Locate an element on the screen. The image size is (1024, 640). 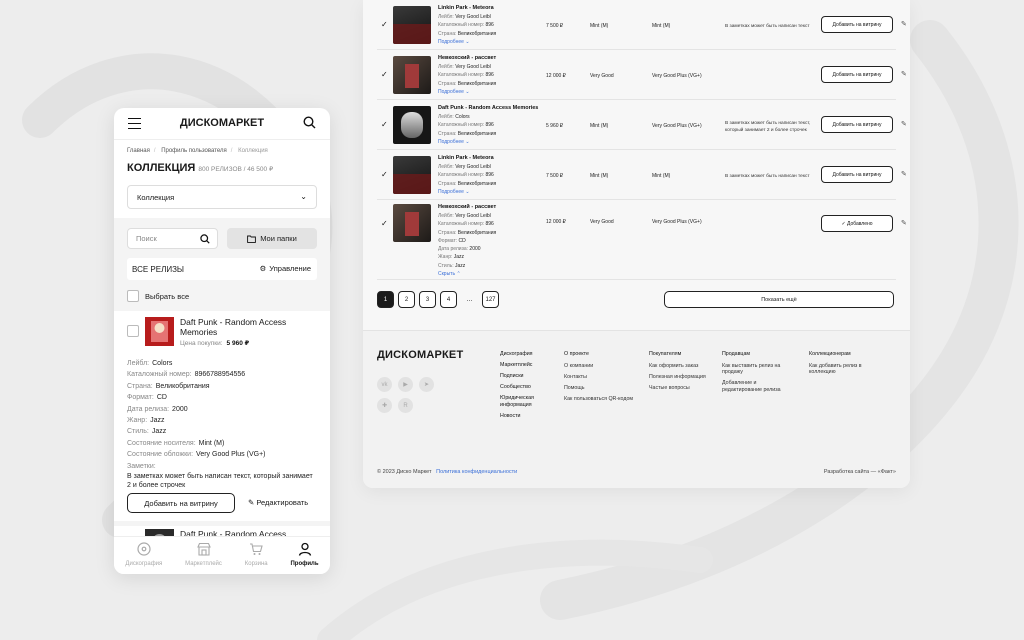
purchase-price-label: Цена покупки: is located at coordinates (201, 343).